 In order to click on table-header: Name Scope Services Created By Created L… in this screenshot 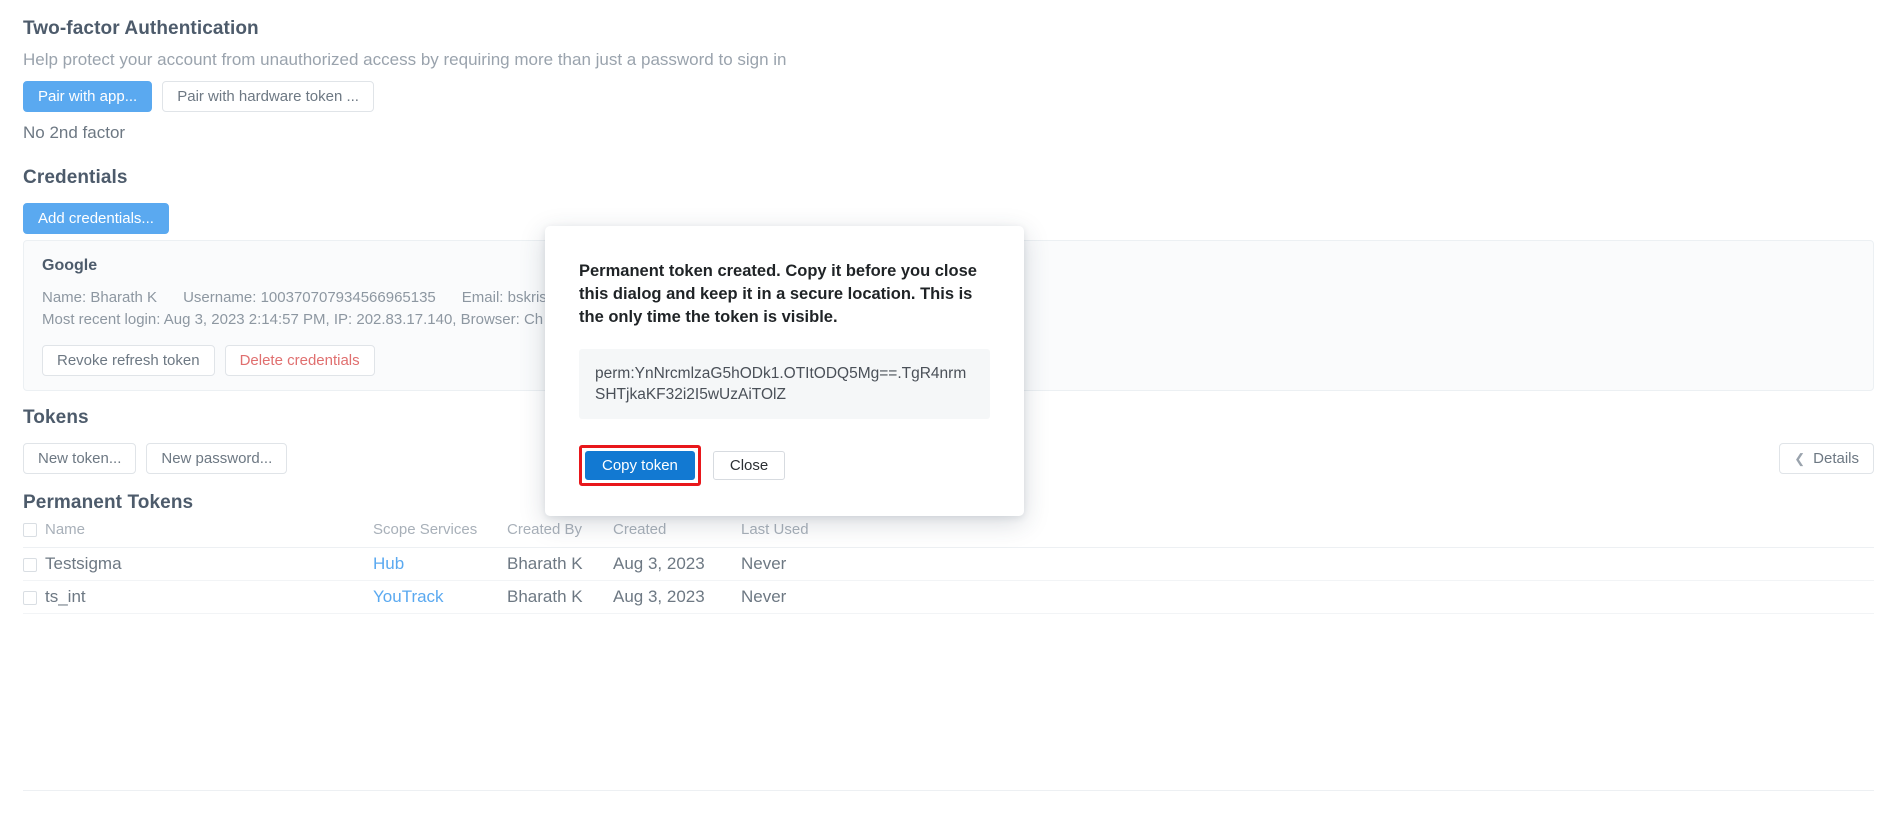, I will do `click(948, 534)`.